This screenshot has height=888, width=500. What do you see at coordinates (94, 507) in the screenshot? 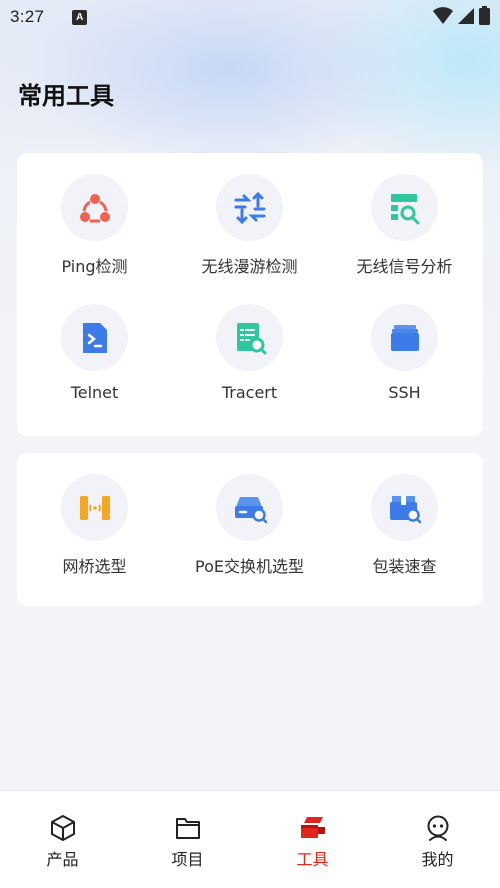
I see `bridge-icon` at bounding box center [94, 507].